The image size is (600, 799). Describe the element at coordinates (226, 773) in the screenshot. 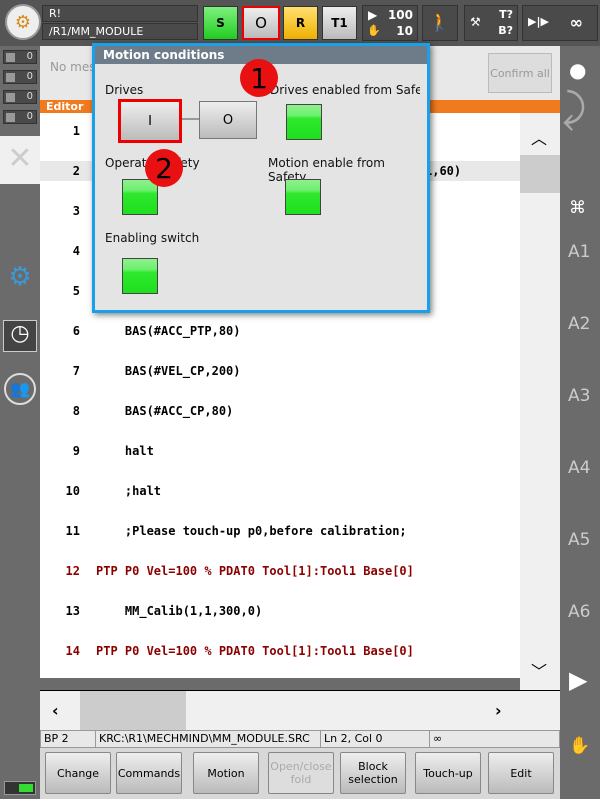

I see `softkey-motion: Motion` at that location.